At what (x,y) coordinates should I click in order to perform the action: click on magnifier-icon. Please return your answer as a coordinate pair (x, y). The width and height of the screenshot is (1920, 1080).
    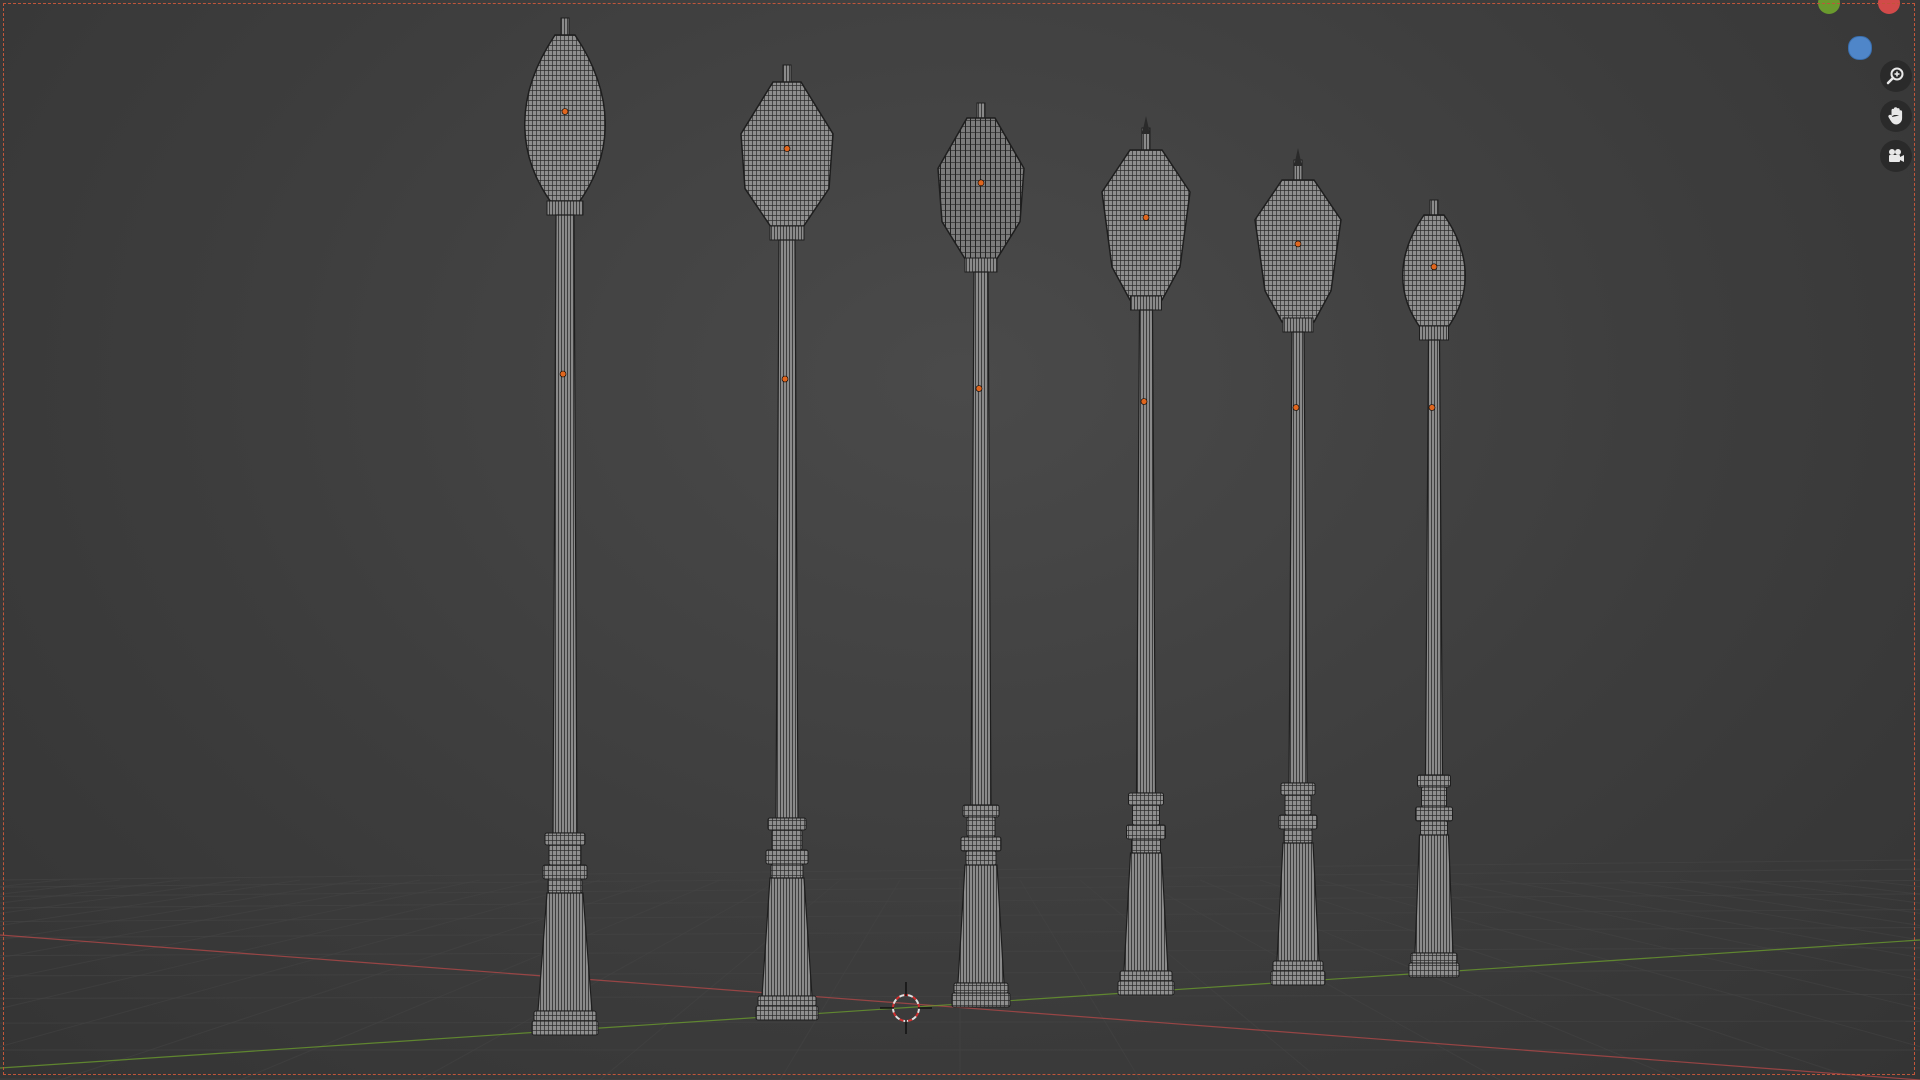
    Looking at the image, I should click on (1895, 76).